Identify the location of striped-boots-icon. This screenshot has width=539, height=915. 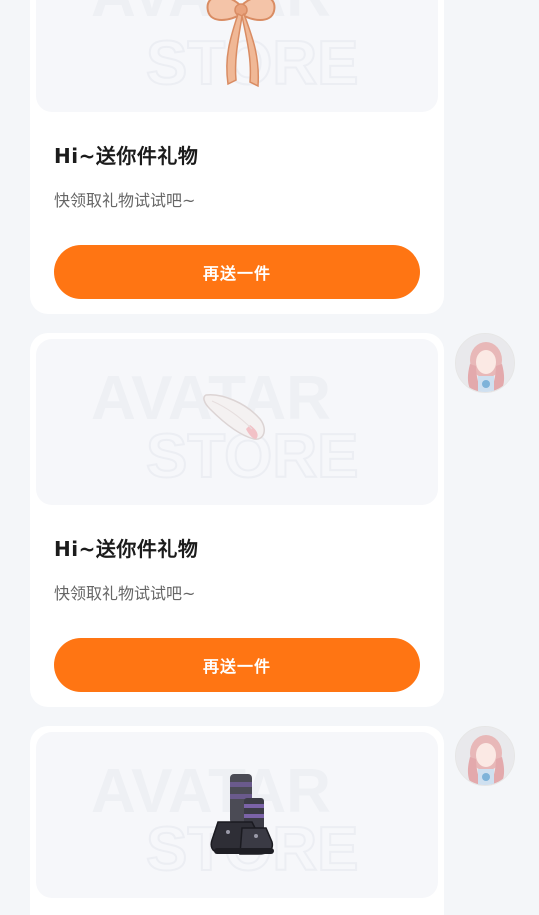
(243, 819).